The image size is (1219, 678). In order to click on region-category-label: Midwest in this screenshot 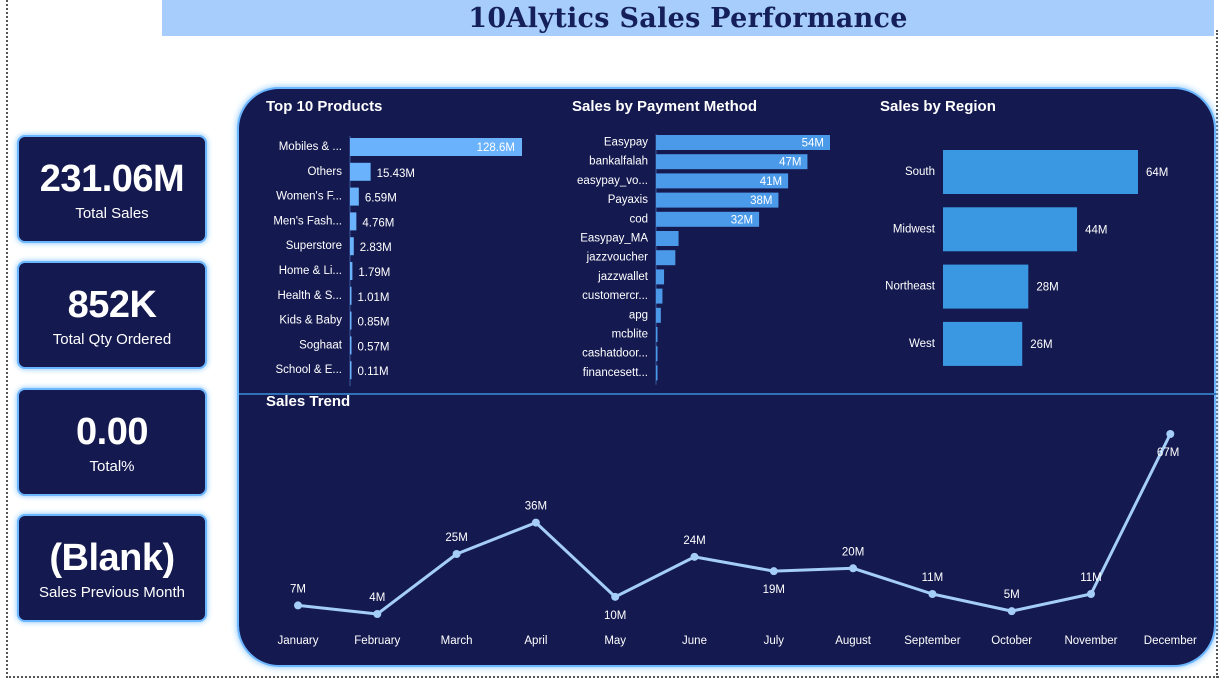, I will do `click(914, 229)`.